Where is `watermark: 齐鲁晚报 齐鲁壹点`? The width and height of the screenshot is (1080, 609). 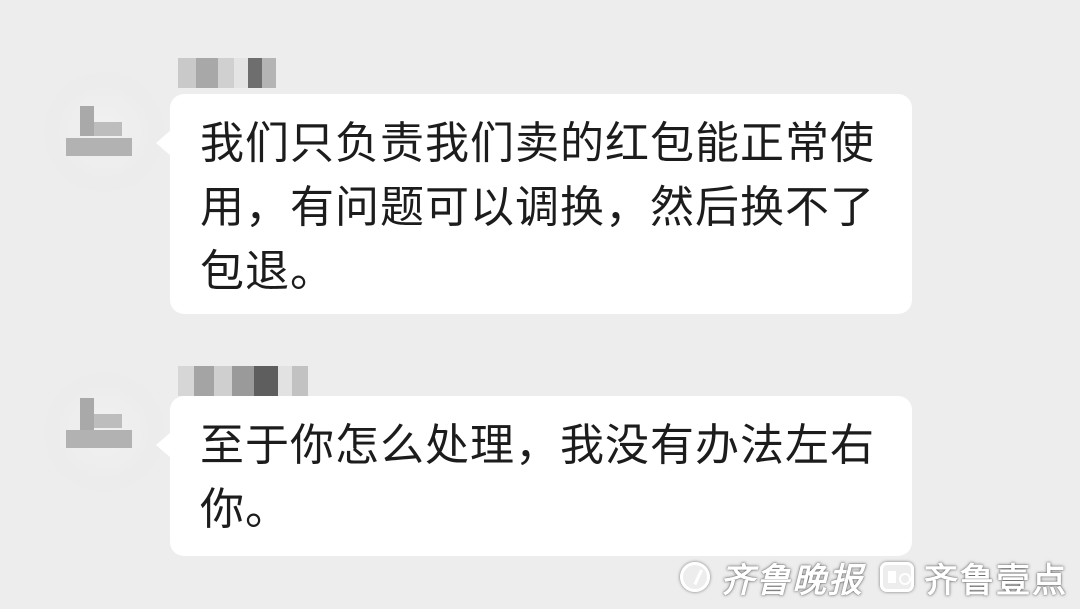
watermark: 齐鲁晚报 齐鲁壹点 is located at coordinates (874, 578).